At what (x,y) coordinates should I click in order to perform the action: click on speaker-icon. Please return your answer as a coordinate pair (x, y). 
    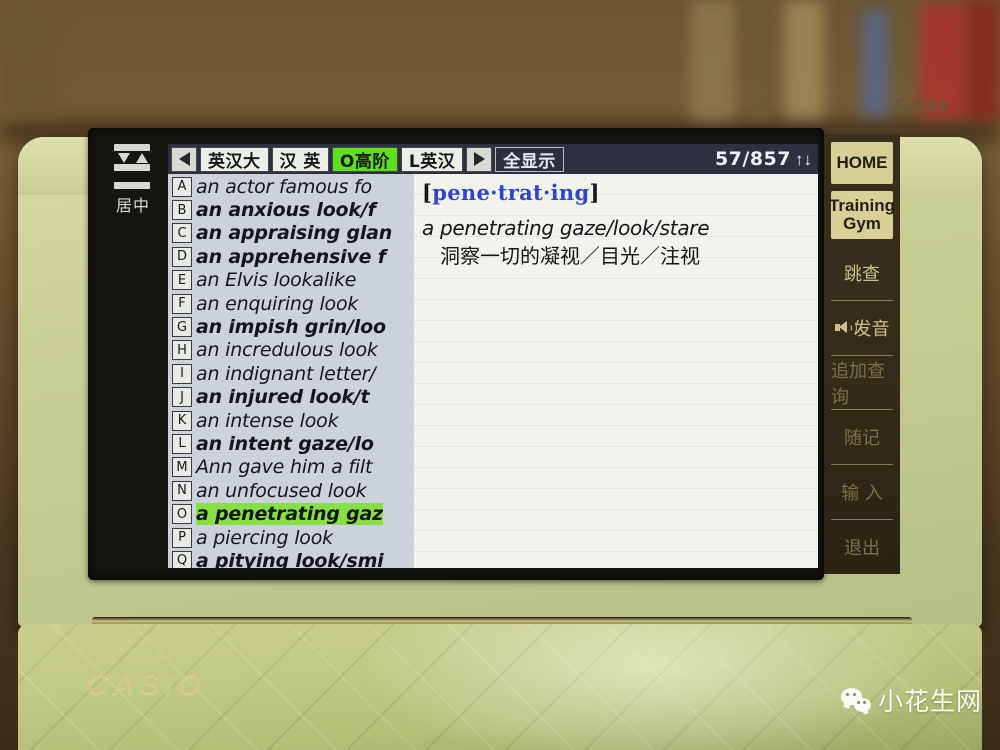
    Looking at the image, I should click on (845, 328).